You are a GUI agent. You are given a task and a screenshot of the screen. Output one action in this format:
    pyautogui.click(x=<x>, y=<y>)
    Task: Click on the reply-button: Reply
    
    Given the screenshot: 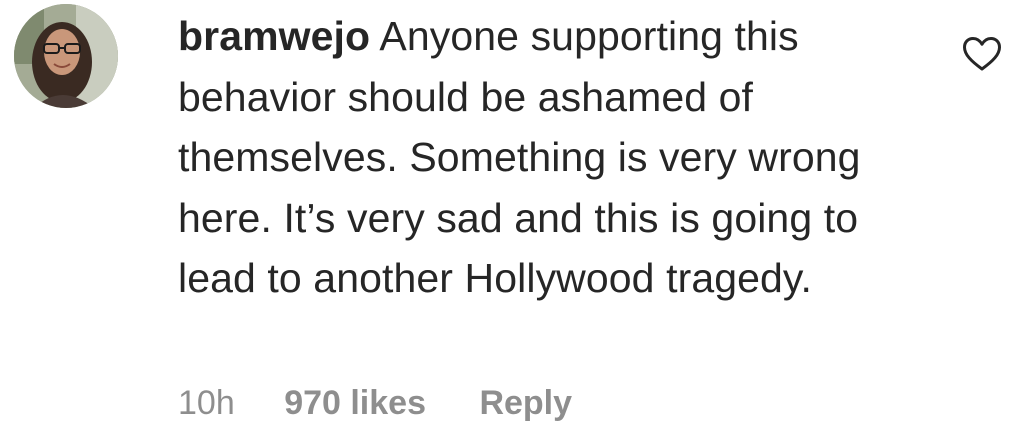 What is the action you would take?
    pyautogui.click(x=525, y=403)
    